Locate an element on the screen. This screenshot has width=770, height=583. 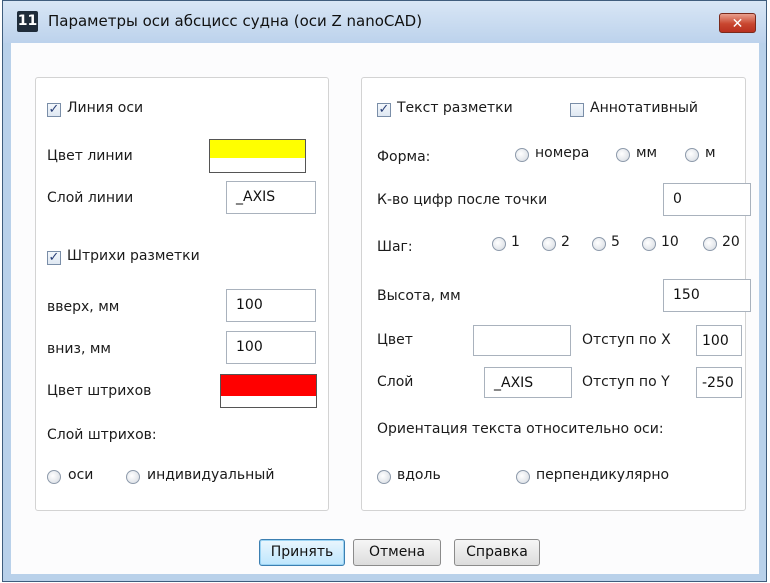
text-color-field is located at coordinates (522, 340).